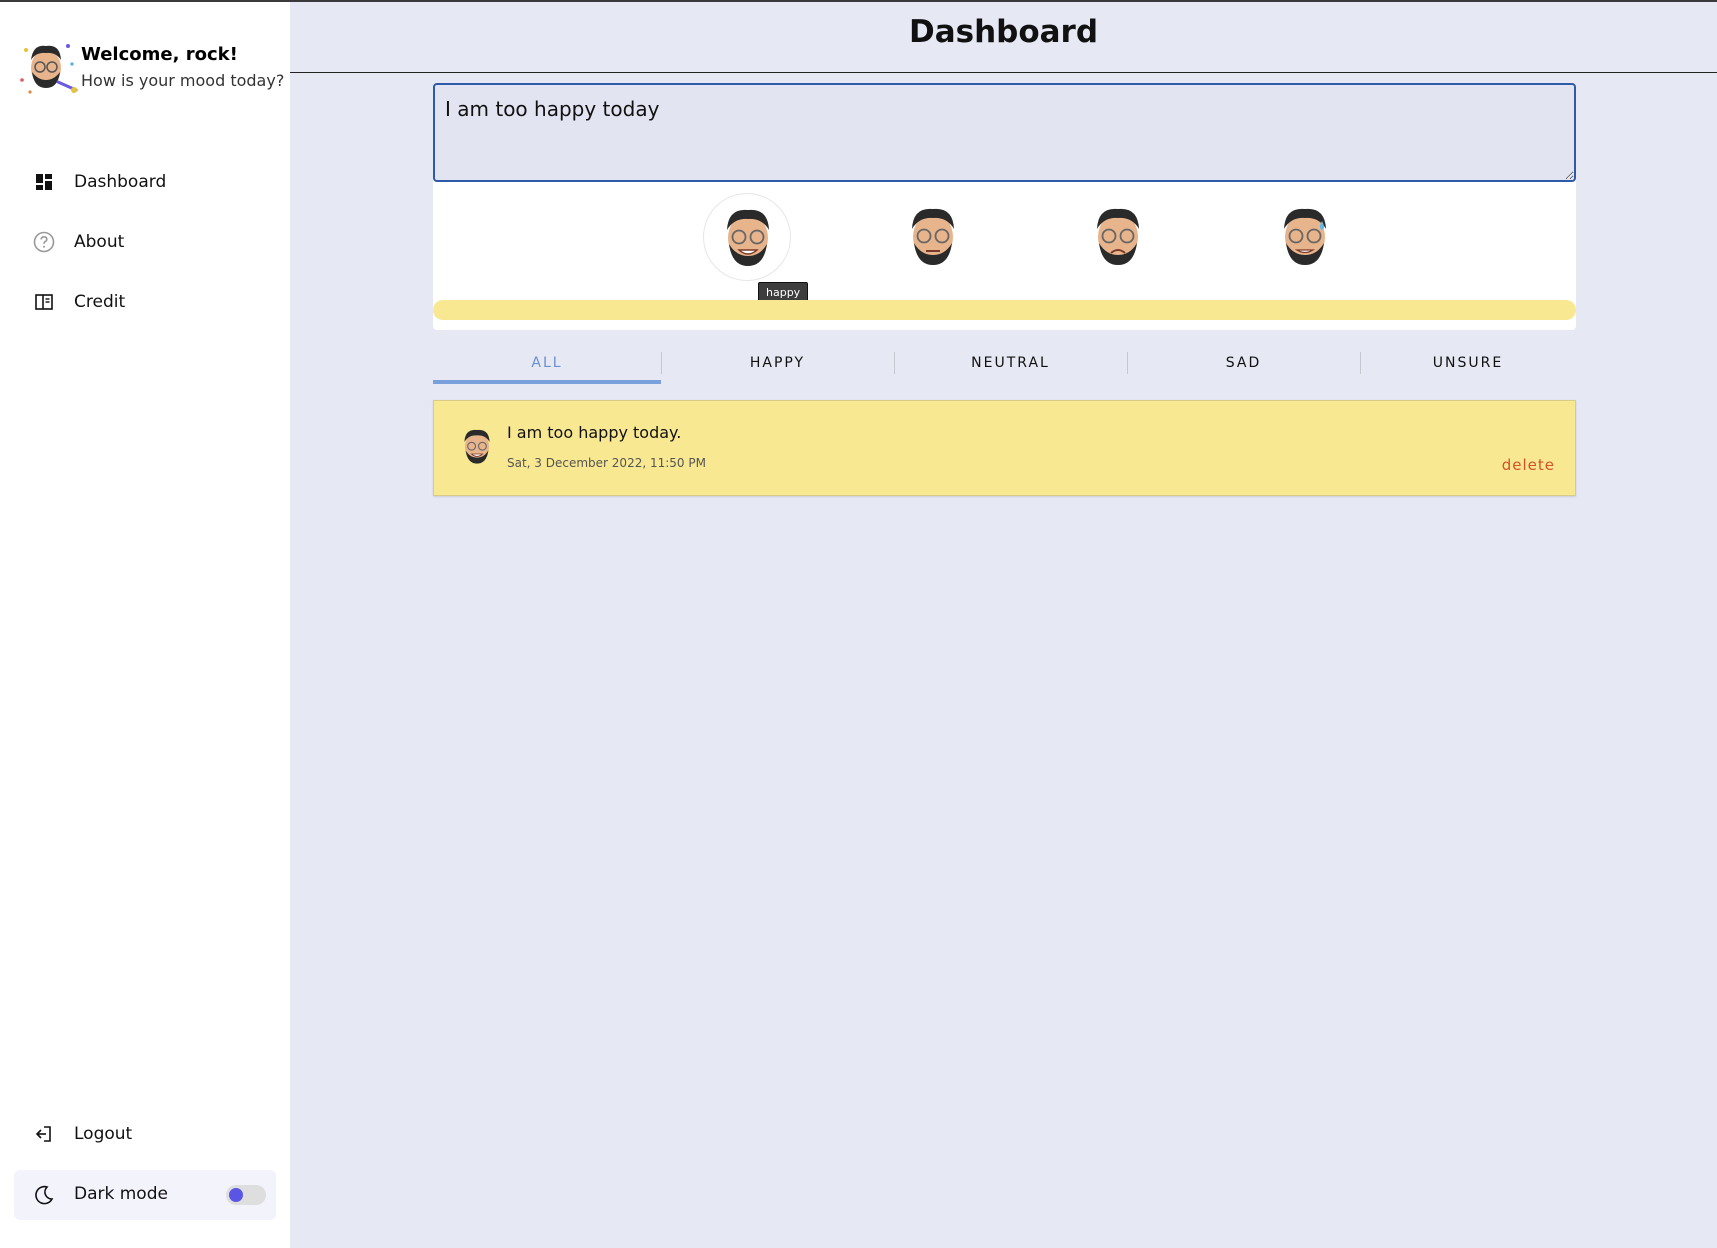 This screenshot has width=1717, height=1248. What do you see at coordinates (547, 366) in the screenshot?
I see `tab-all: ALL` at bounding box center [547, 366].